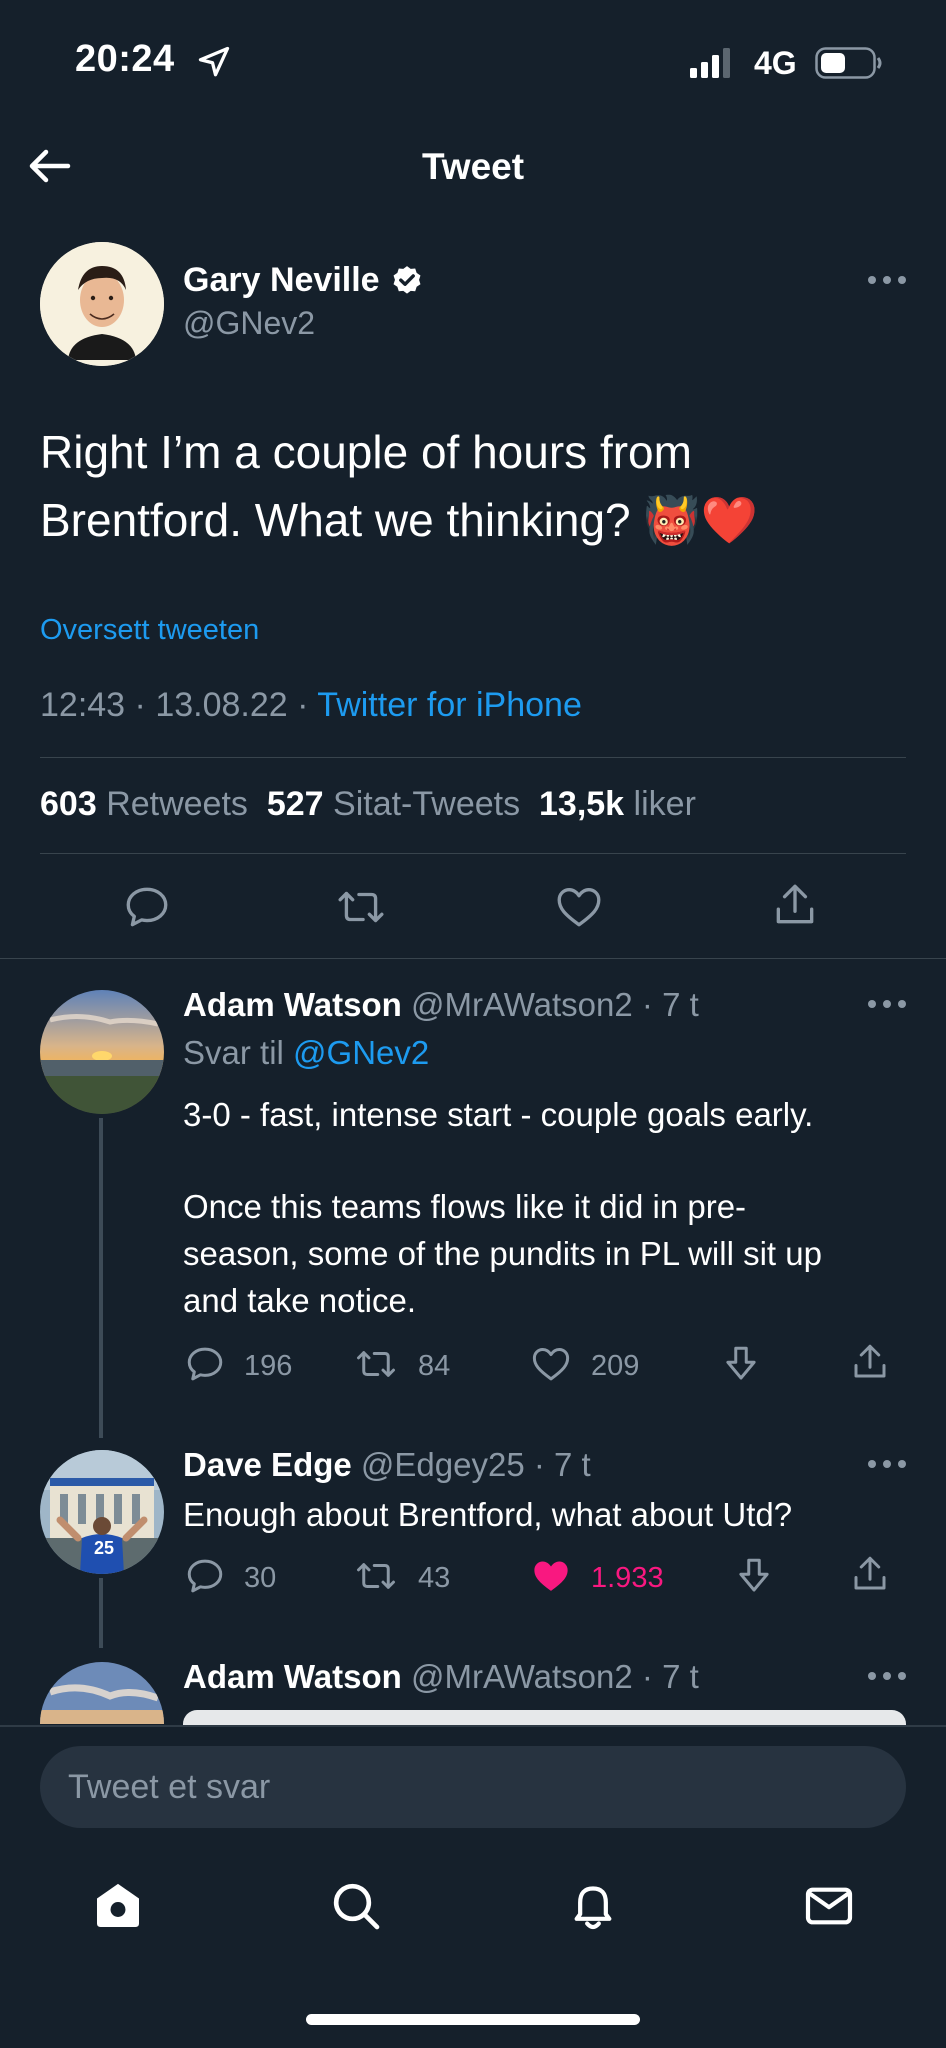 The width and height of the screenshot is (946, 2048). I want to click on reply-text-line: Enough about Brentford, what about Utd?, so click(488, 1514).